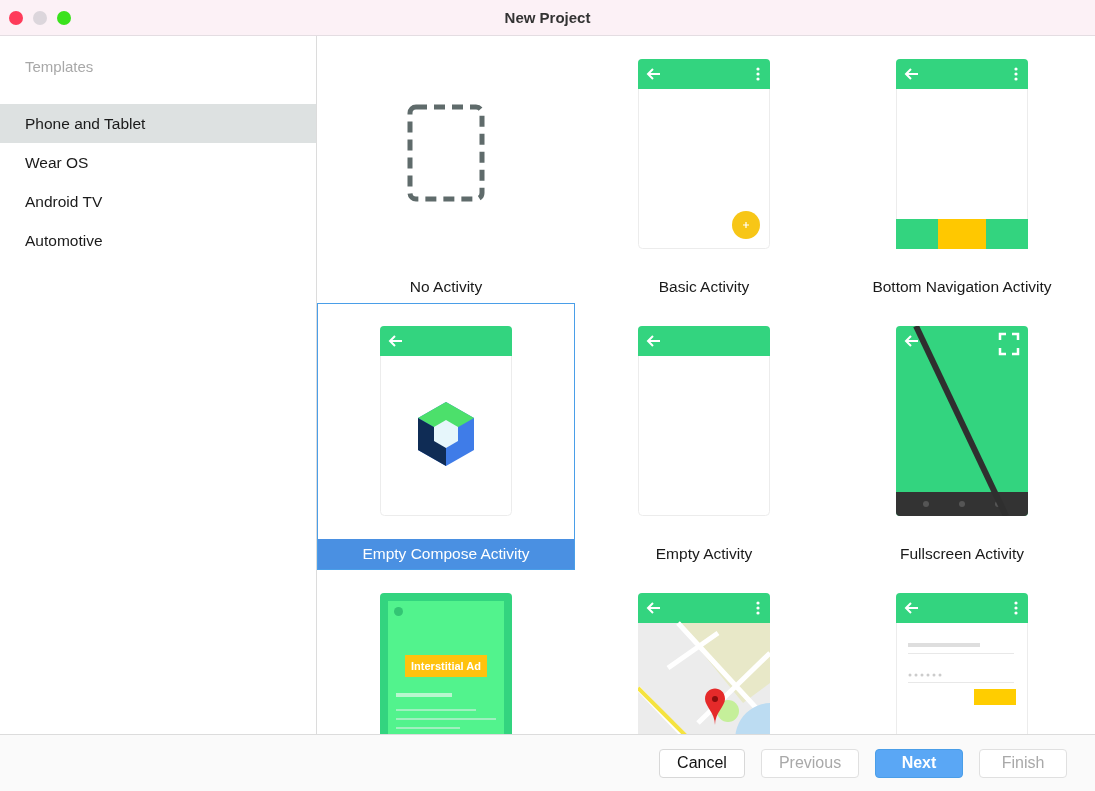  Describe the element at coordinates (158, 240) in the screenshot. I see `sidebar-item: Automotive` at that location.